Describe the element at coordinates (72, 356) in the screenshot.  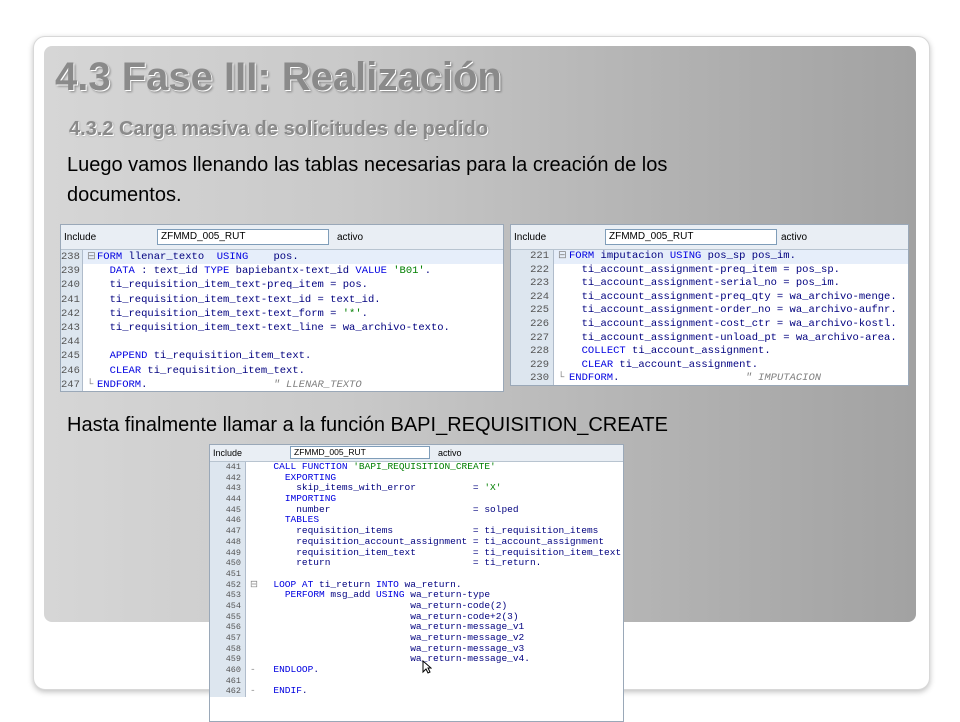
I see `line-number: 245` at that location.